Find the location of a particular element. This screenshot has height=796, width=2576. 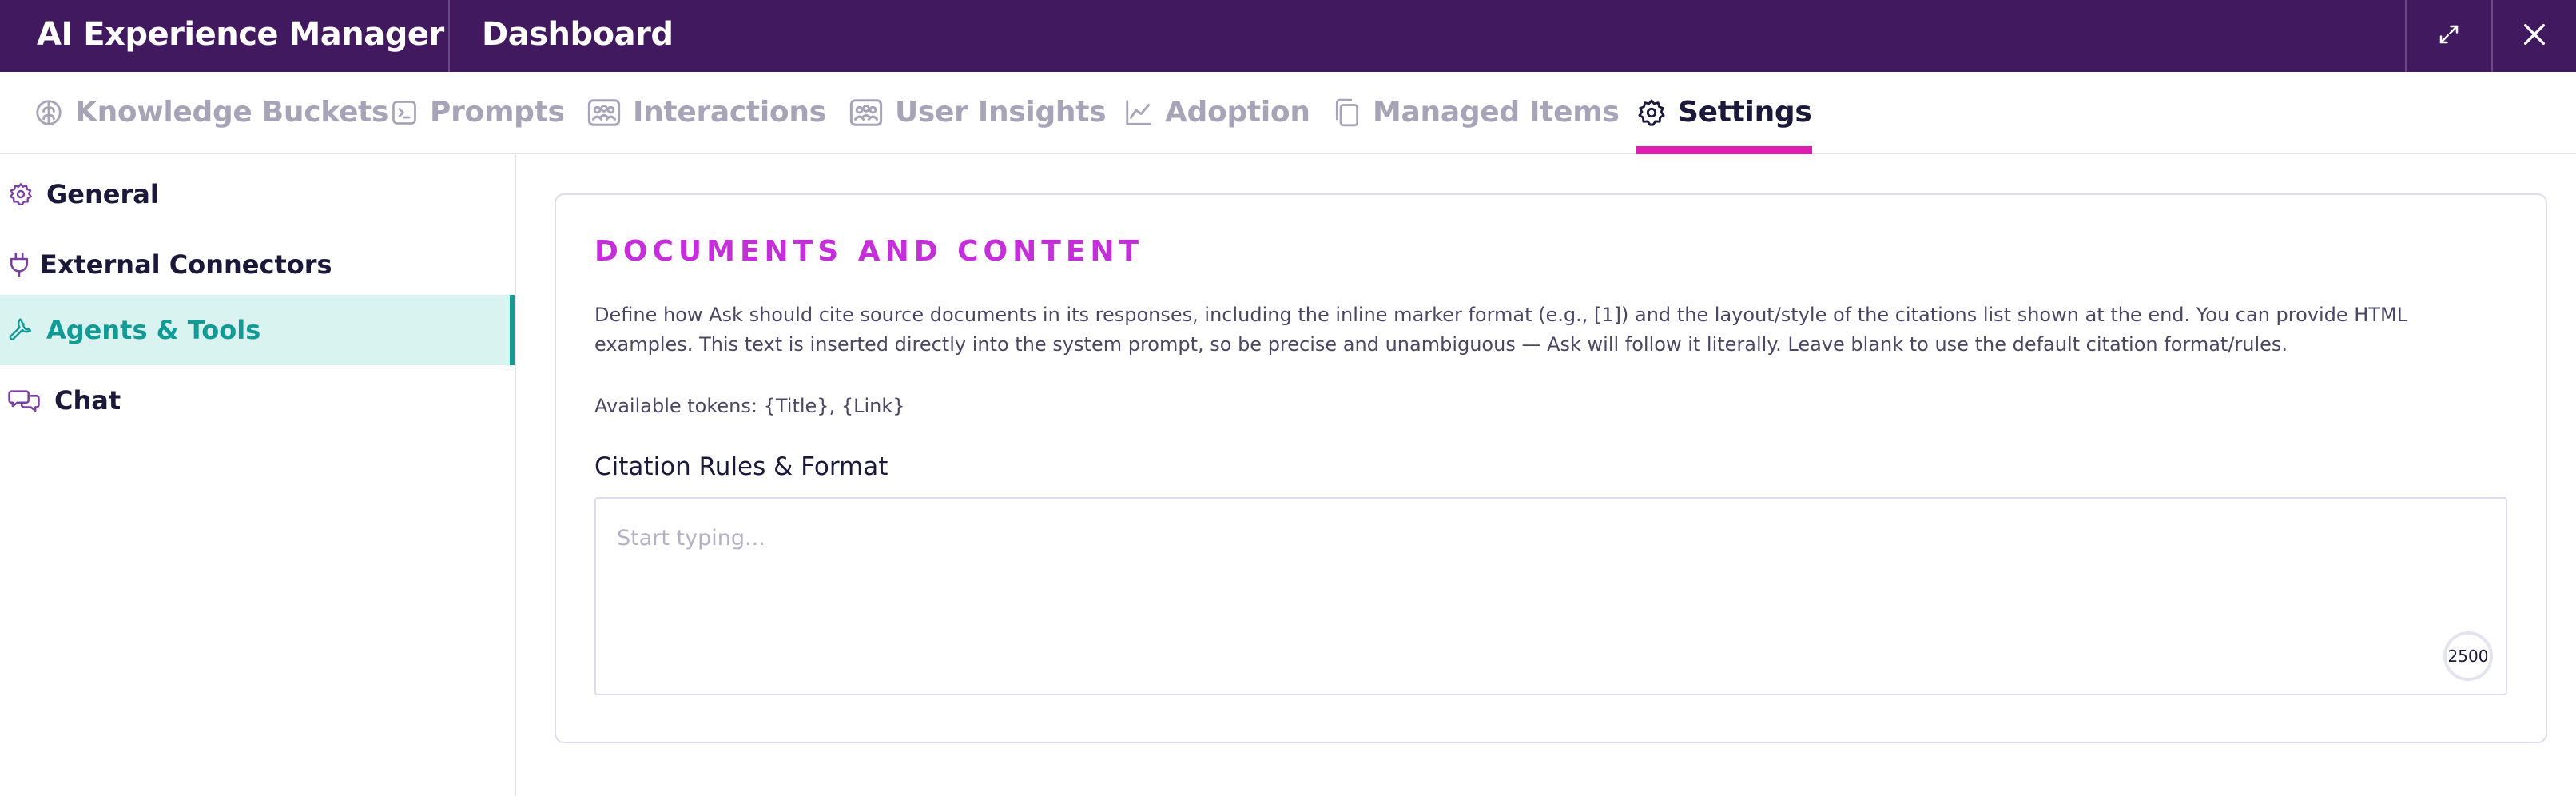

tab-prompts: Prompts is located at coordinates (477, 112).